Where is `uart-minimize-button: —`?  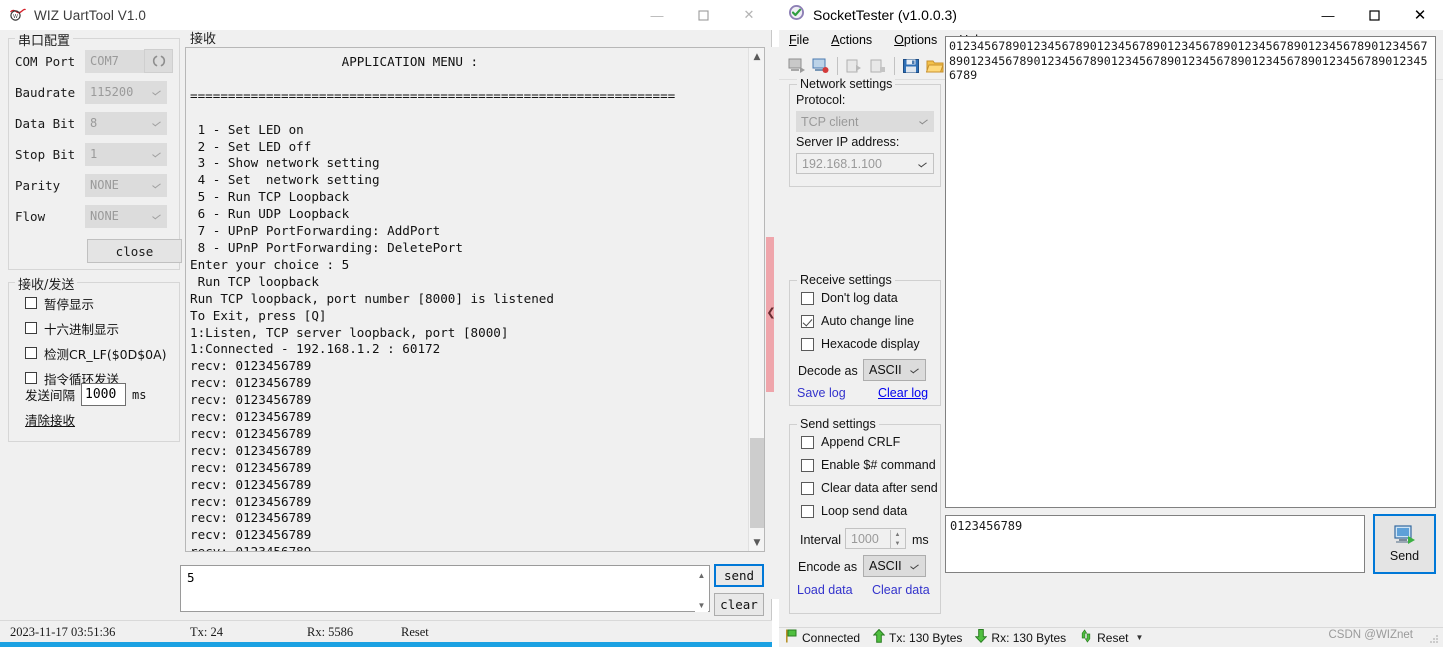 uart-minimize-button: — is located at coordinates (657, 15).